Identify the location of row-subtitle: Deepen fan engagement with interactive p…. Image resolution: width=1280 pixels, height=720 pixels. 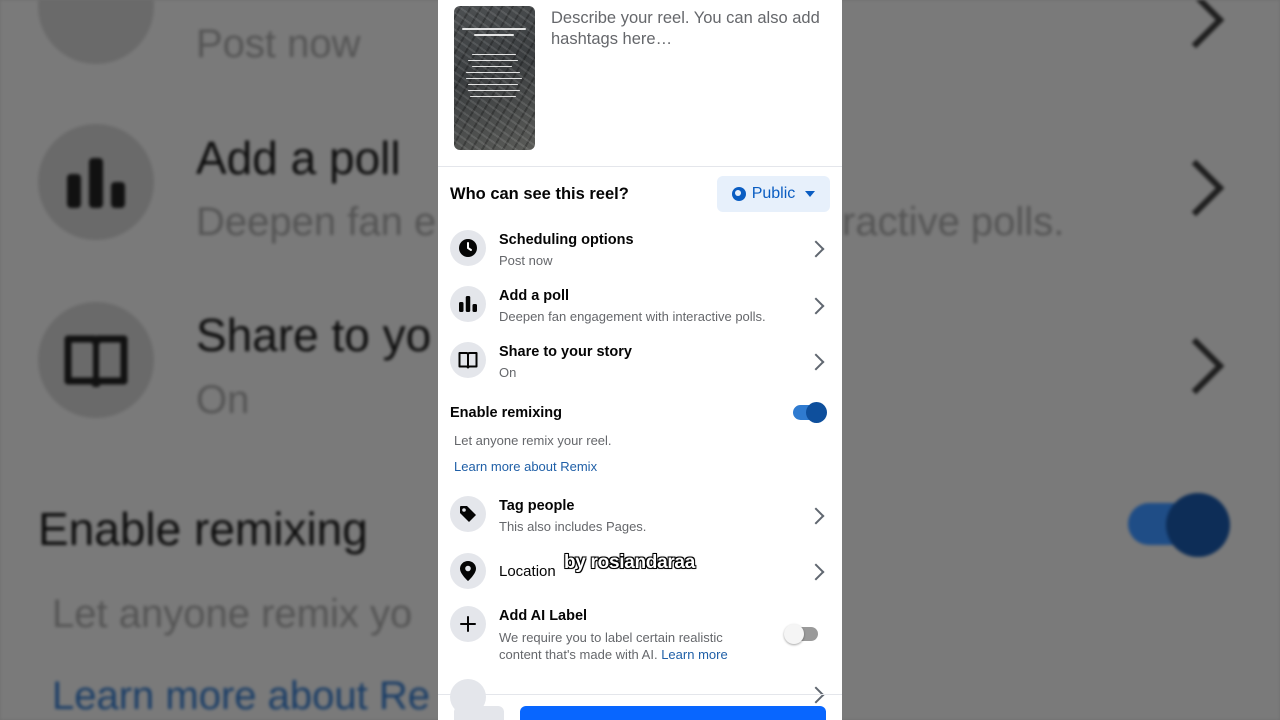
(632, 316).